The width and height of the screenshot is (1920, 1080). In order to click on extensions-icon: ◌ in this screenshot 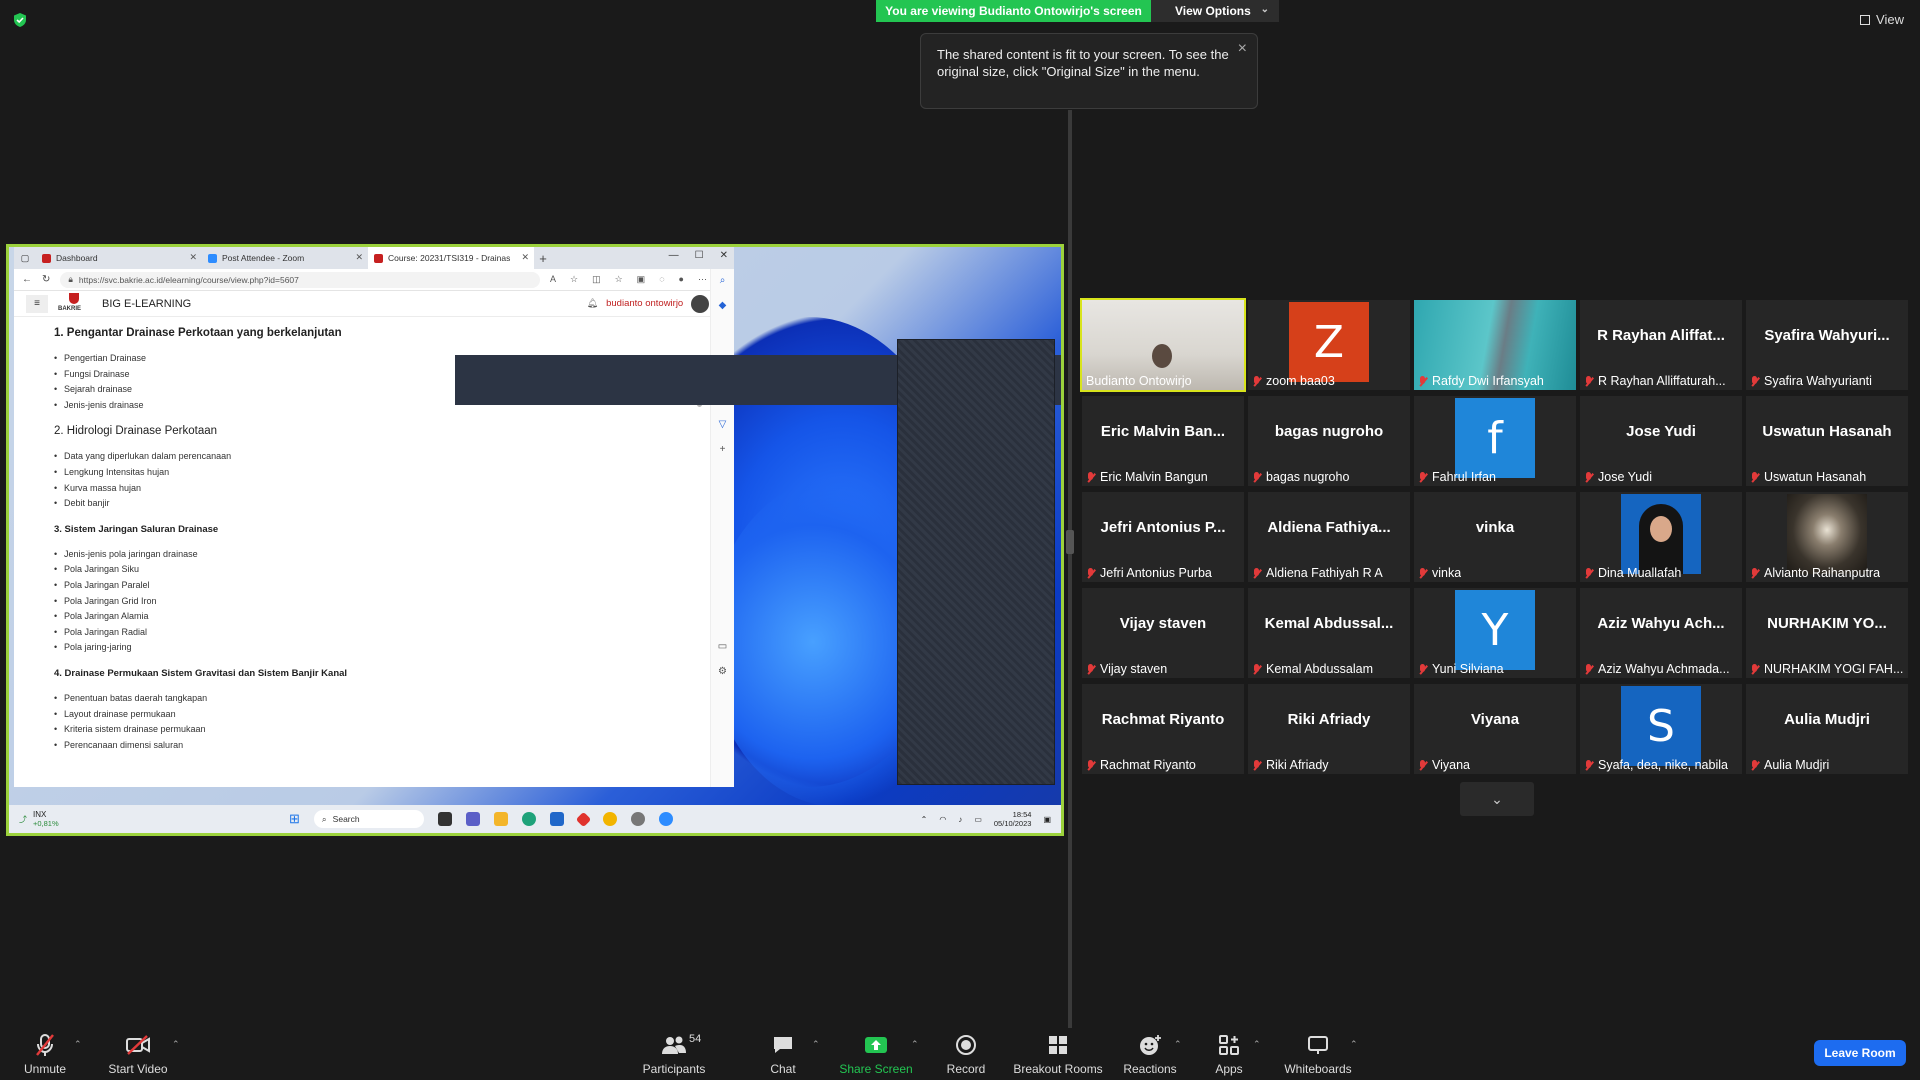, I will do `click(661, 279)`.